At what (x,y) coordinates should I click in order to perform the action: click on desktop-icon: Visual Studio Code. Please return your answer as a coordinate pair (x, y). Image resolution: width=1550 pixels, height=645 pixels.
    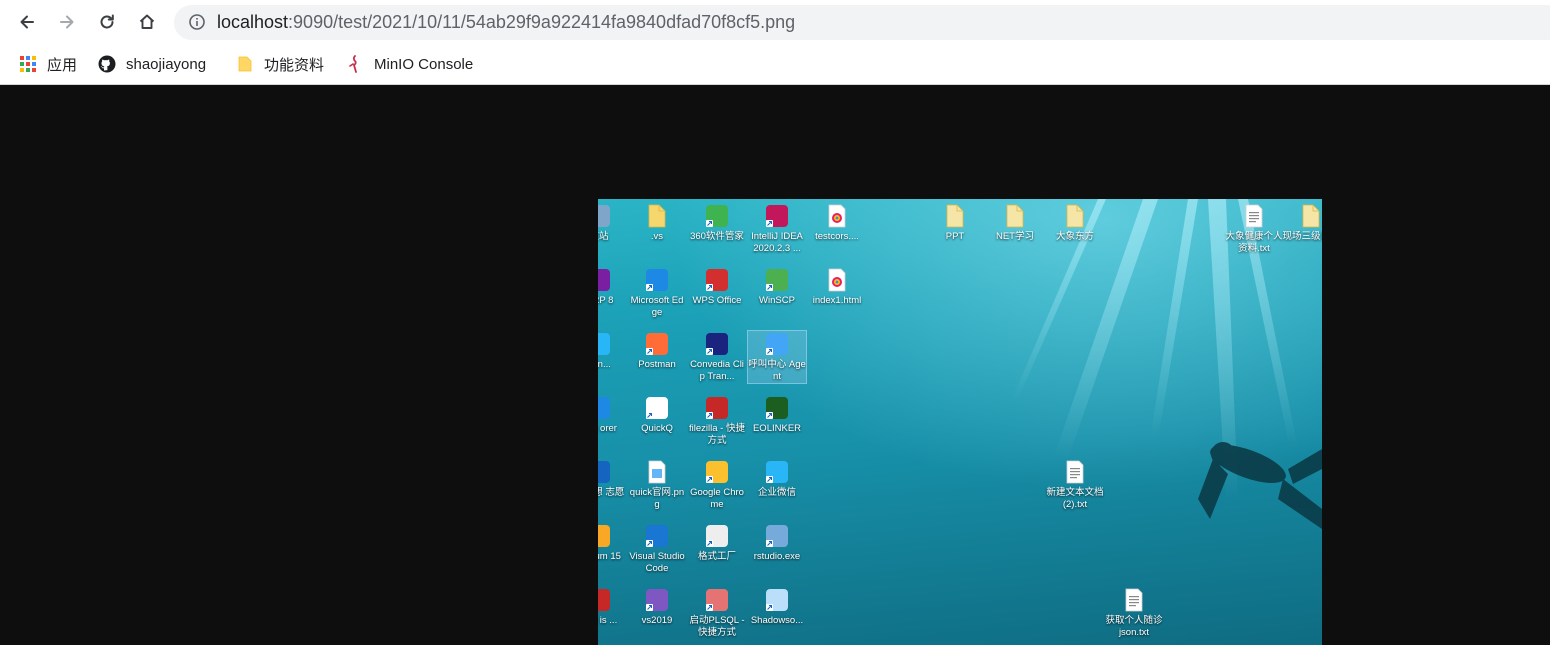
    Looking at the image, I should click on (657, 549).